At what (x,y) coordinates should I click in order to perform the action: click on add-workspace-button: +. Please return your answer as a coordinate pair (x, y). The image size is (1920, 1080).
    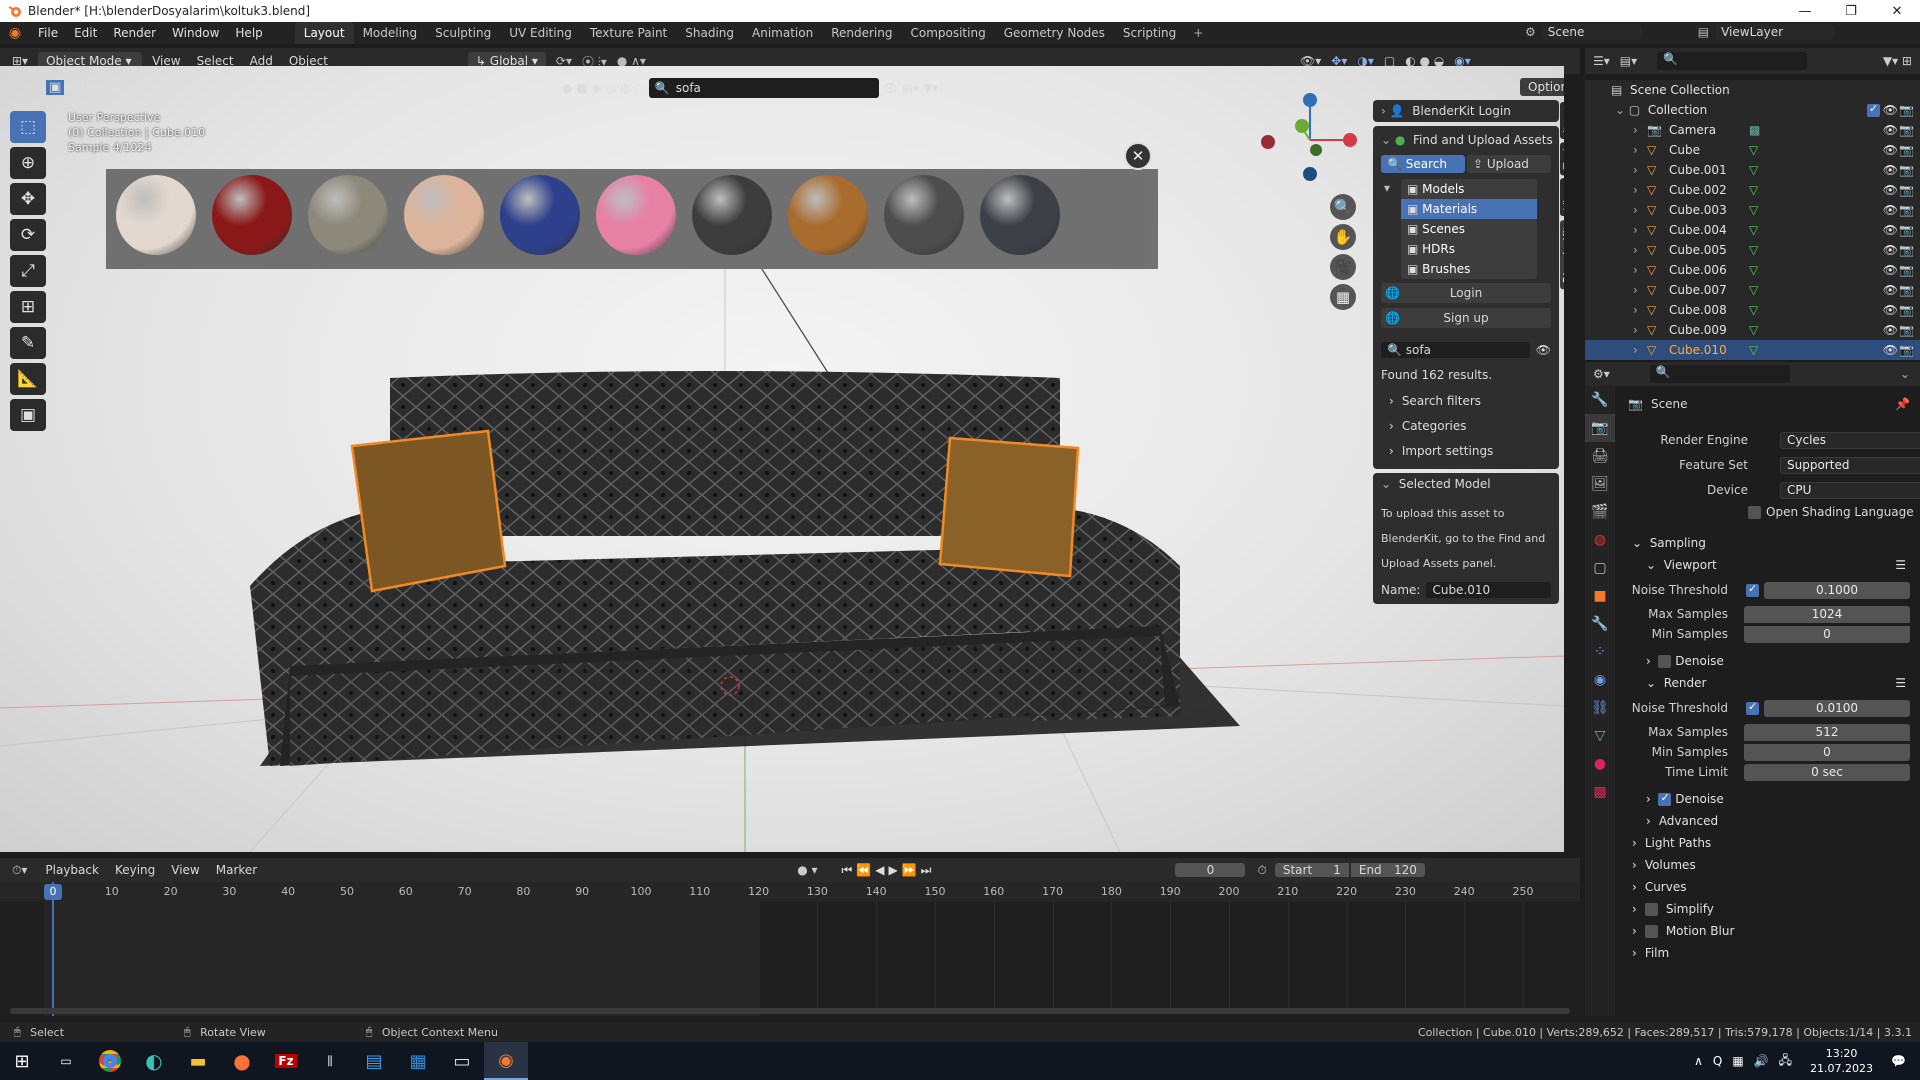
    Looking at the image, I should click on (1198, 33).